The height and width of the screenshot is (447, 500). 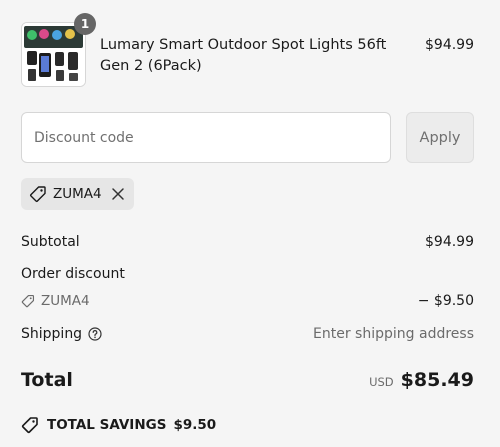 I want to click on shipping-label-group: Shipping, so click(x=61, y=334).